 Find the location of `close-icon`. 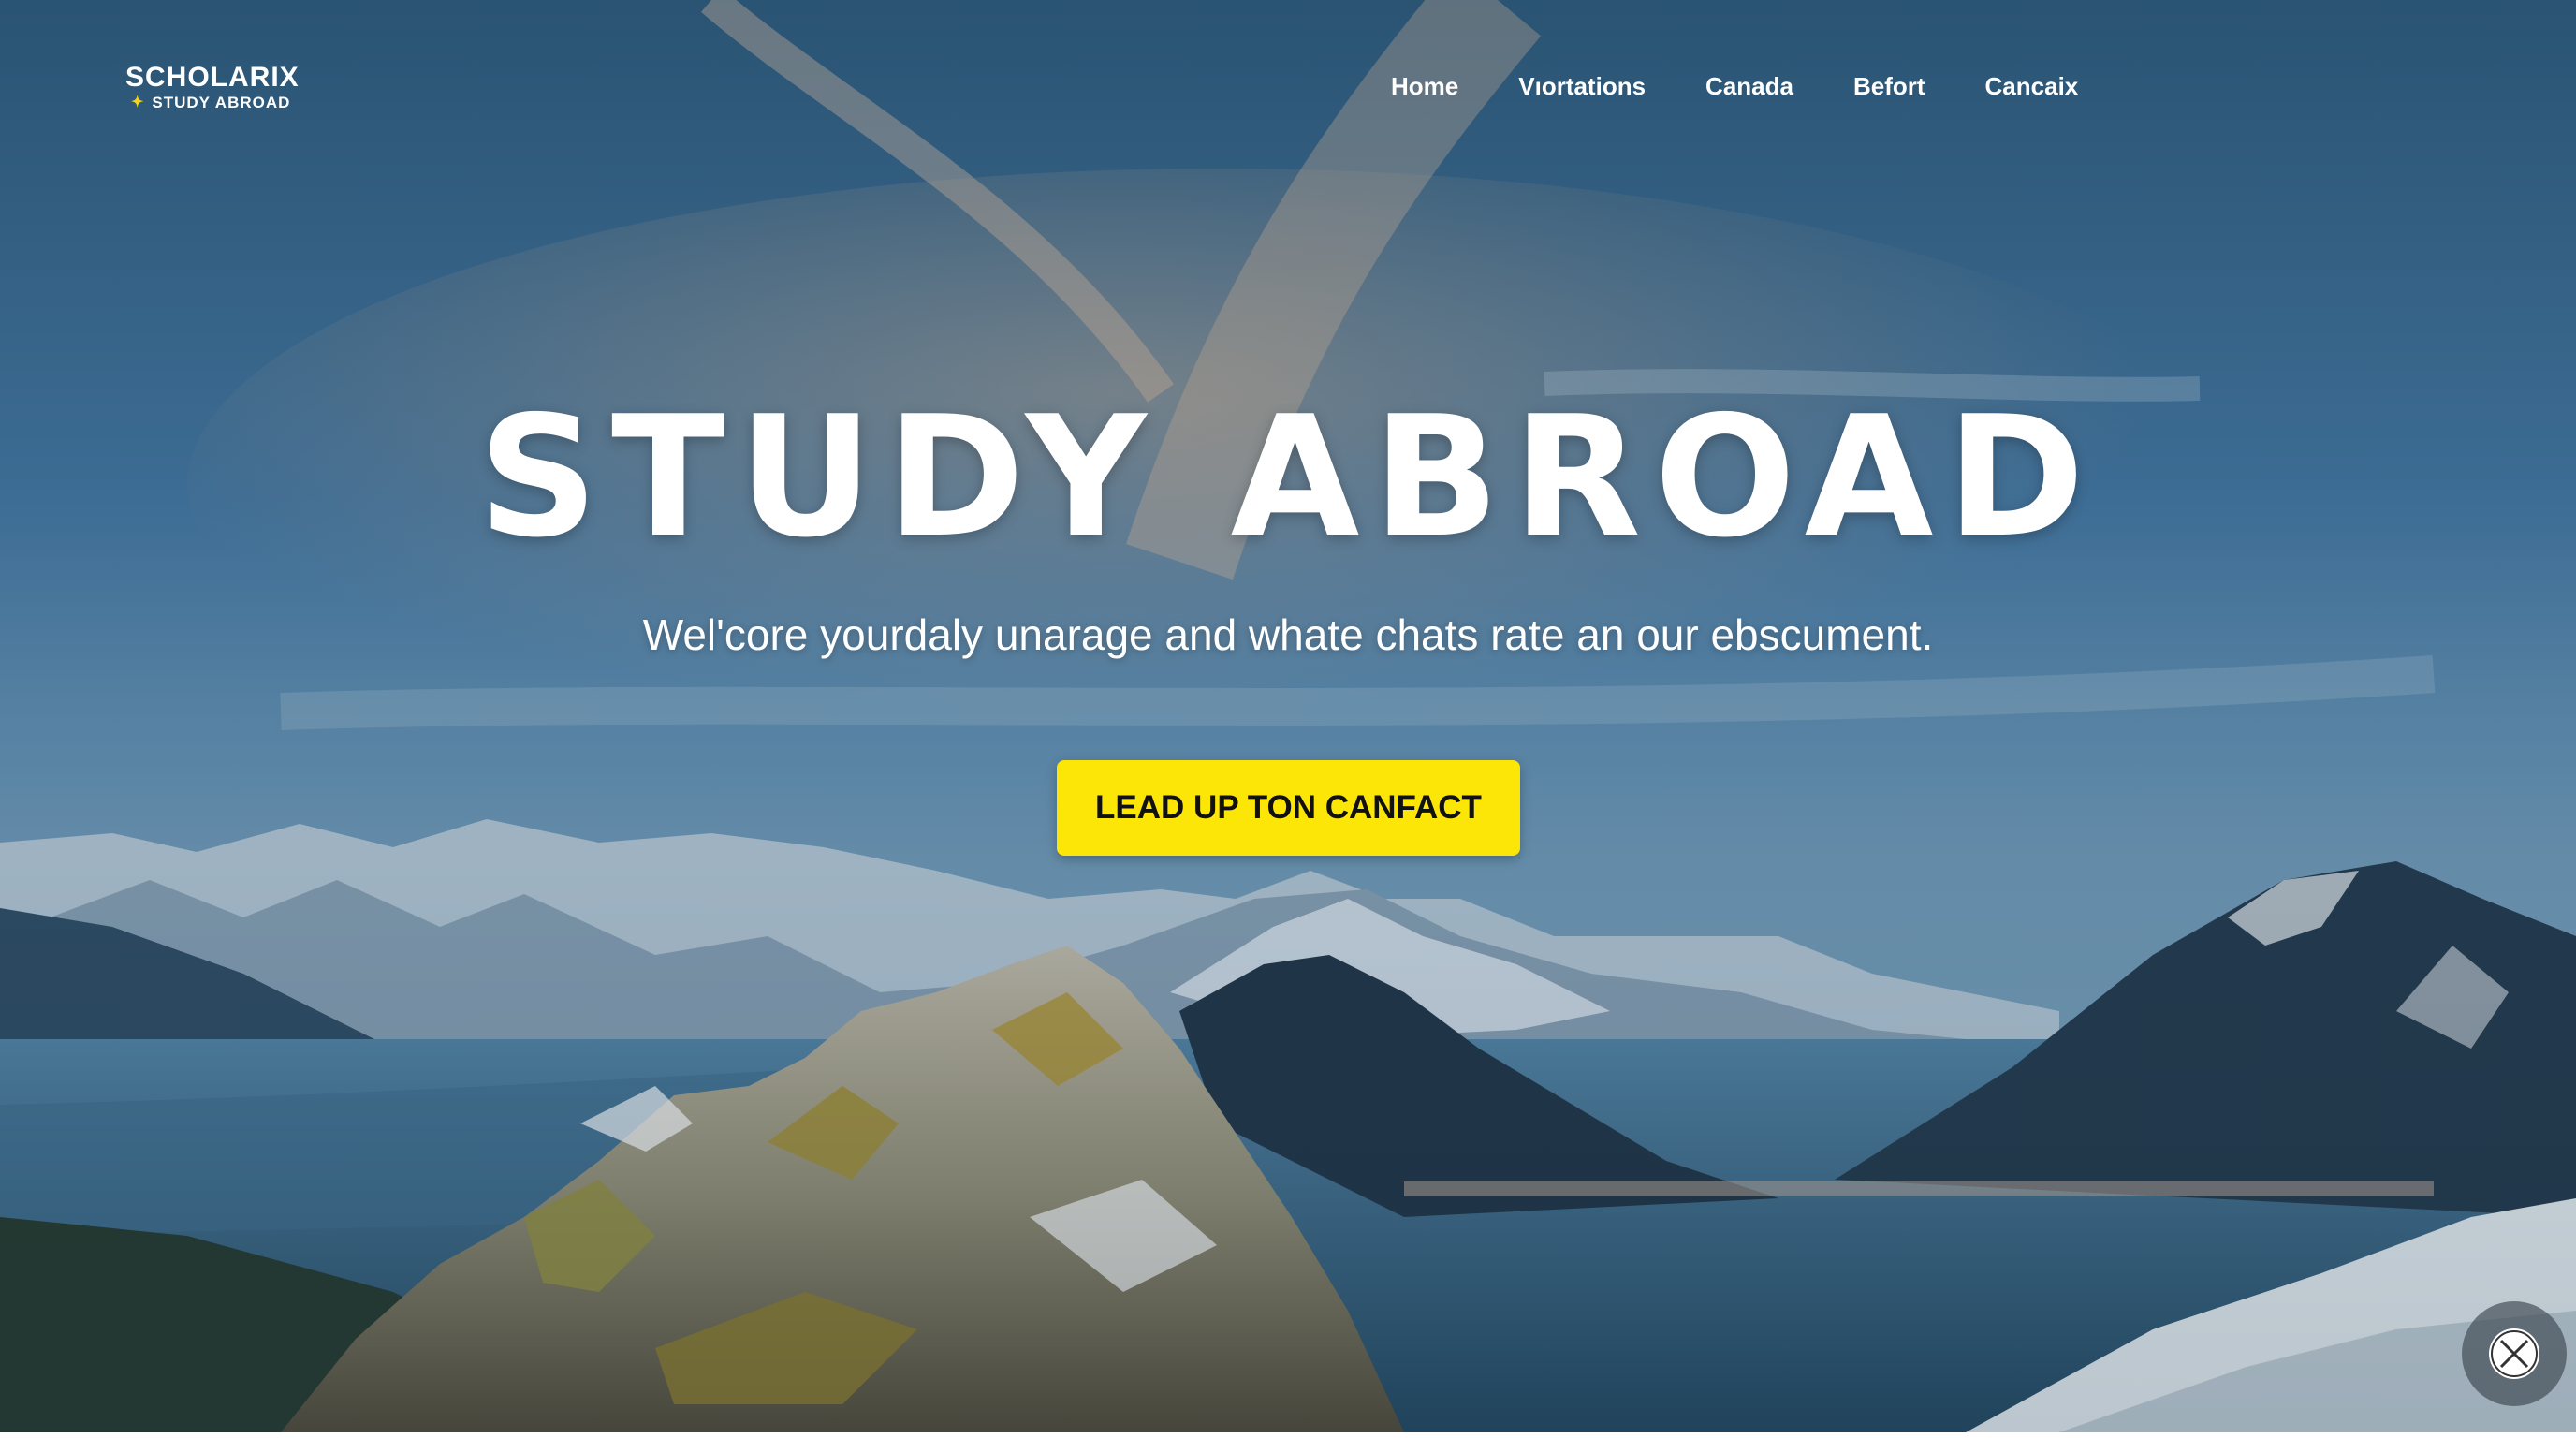

close-icon is located at coordinates (2514, 1353).